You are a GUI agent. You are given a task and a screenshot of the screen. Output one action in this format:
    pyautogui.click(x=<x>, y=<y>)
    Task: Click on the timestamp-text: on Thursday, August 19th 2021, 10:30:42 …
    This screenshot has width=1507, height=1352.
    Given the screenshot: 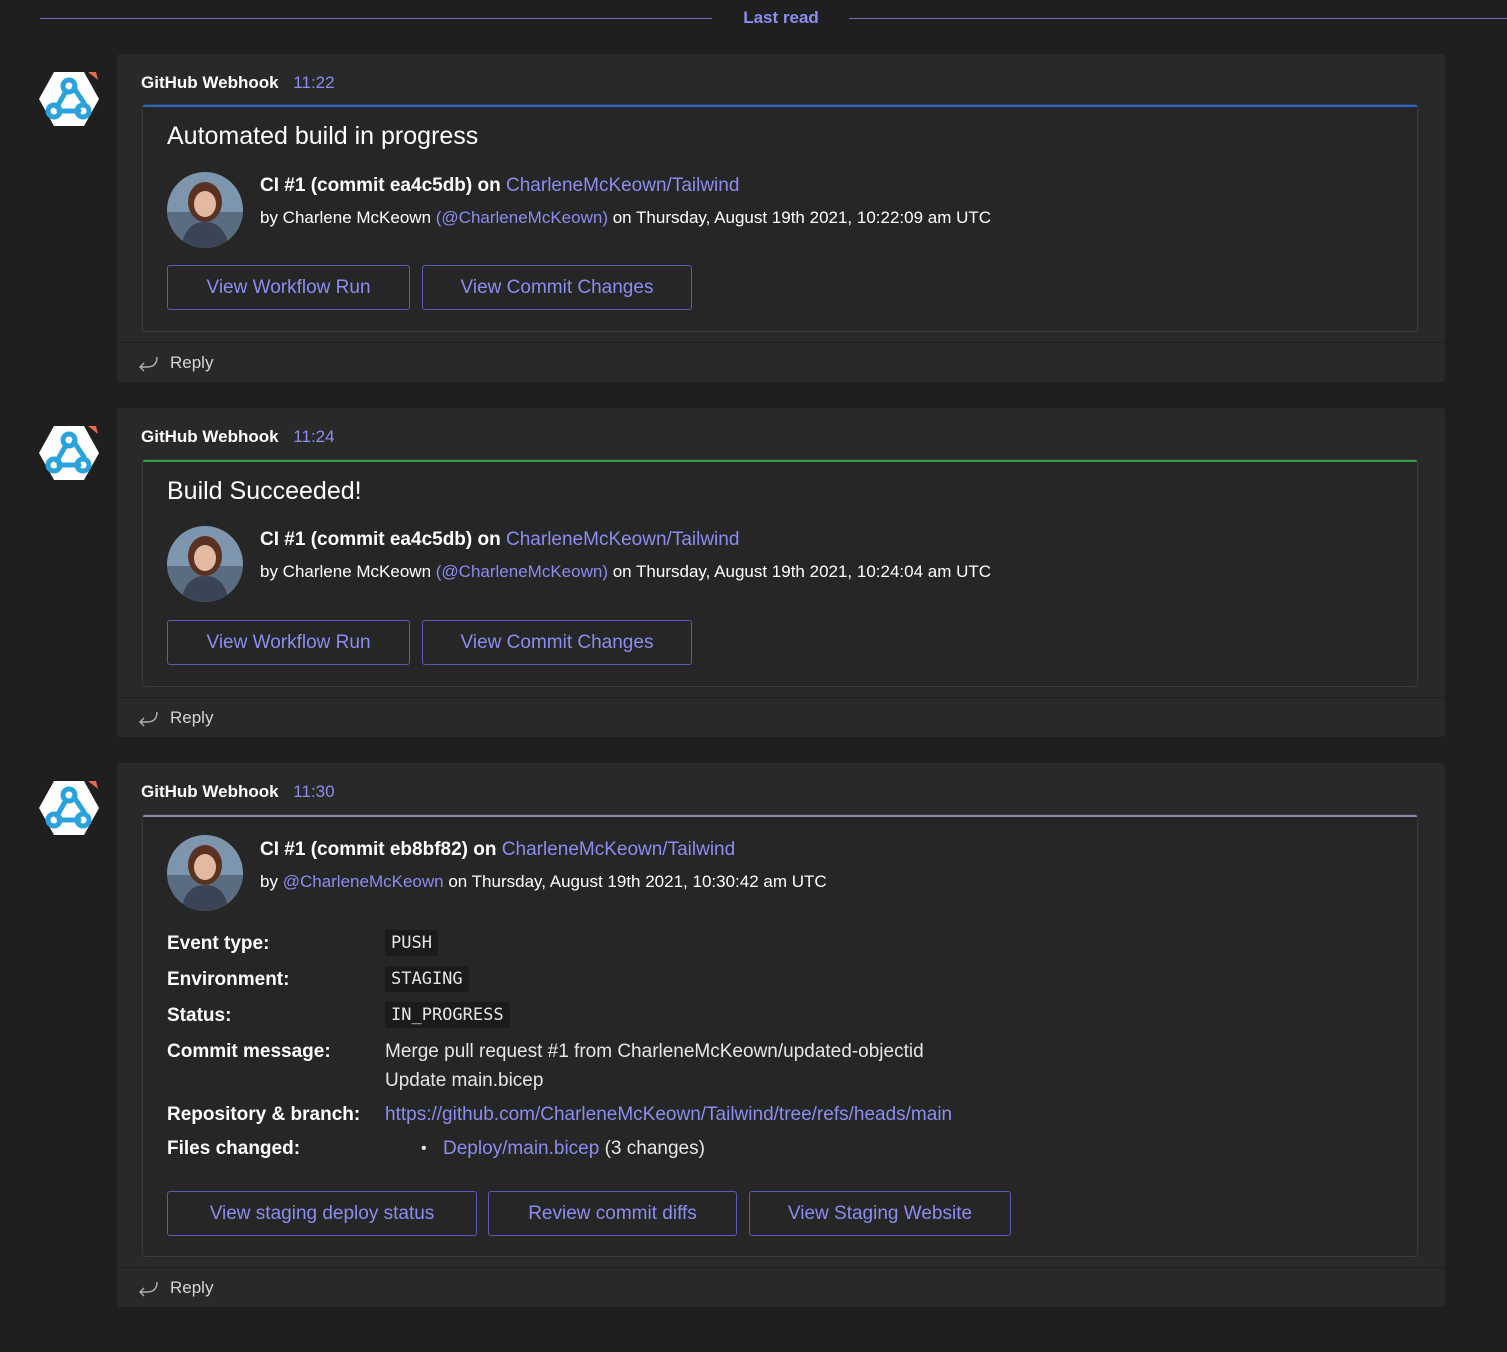 What is the action you would take?
    pyautogui.click(x=637, y=881)
    